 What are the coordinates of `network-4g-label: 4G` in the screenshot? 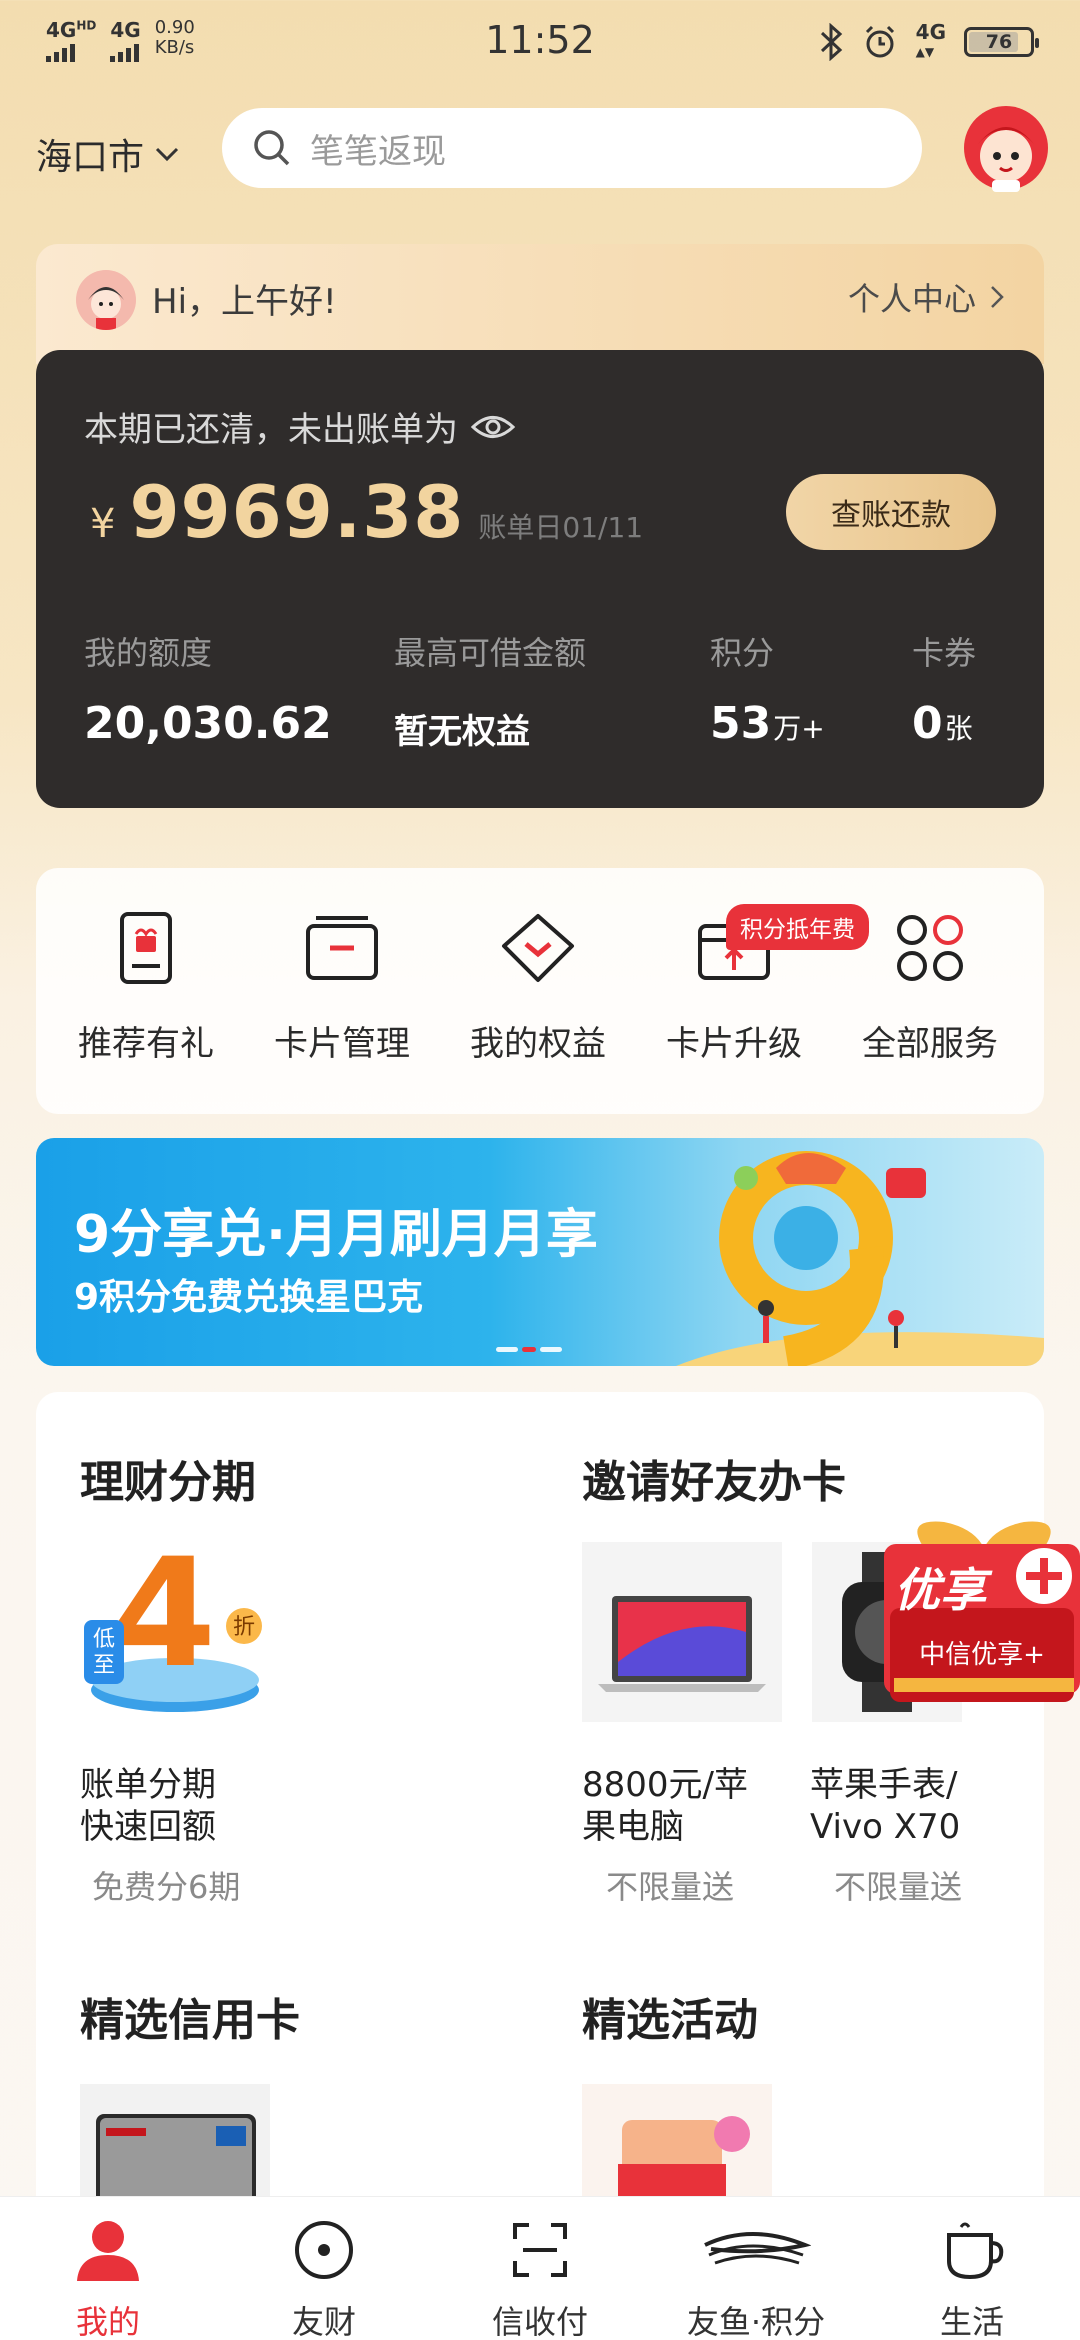 It's located at (930, 32).